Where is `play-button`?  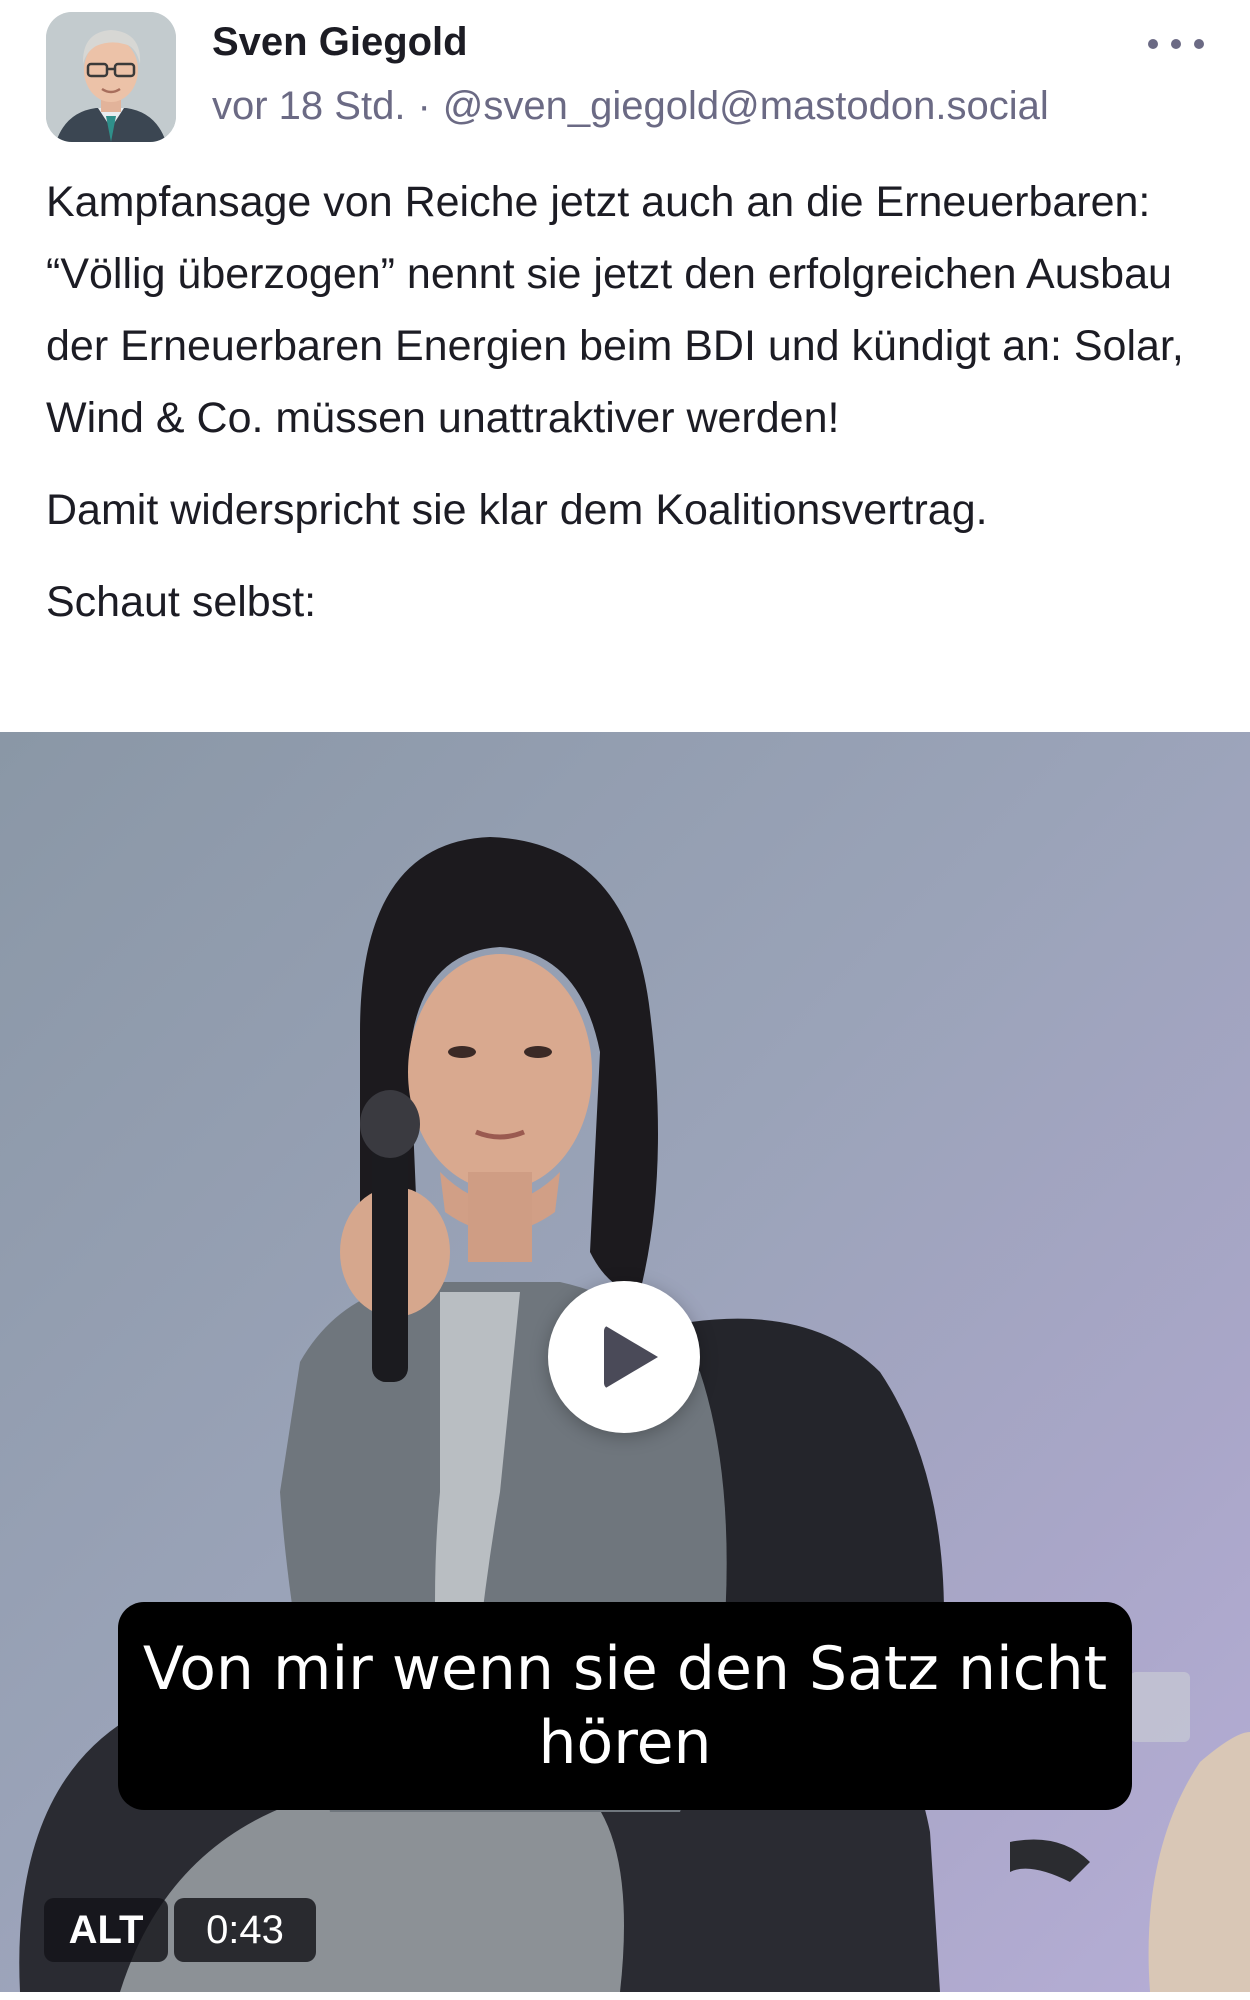
play-button is located at coordinates (624, 1357).